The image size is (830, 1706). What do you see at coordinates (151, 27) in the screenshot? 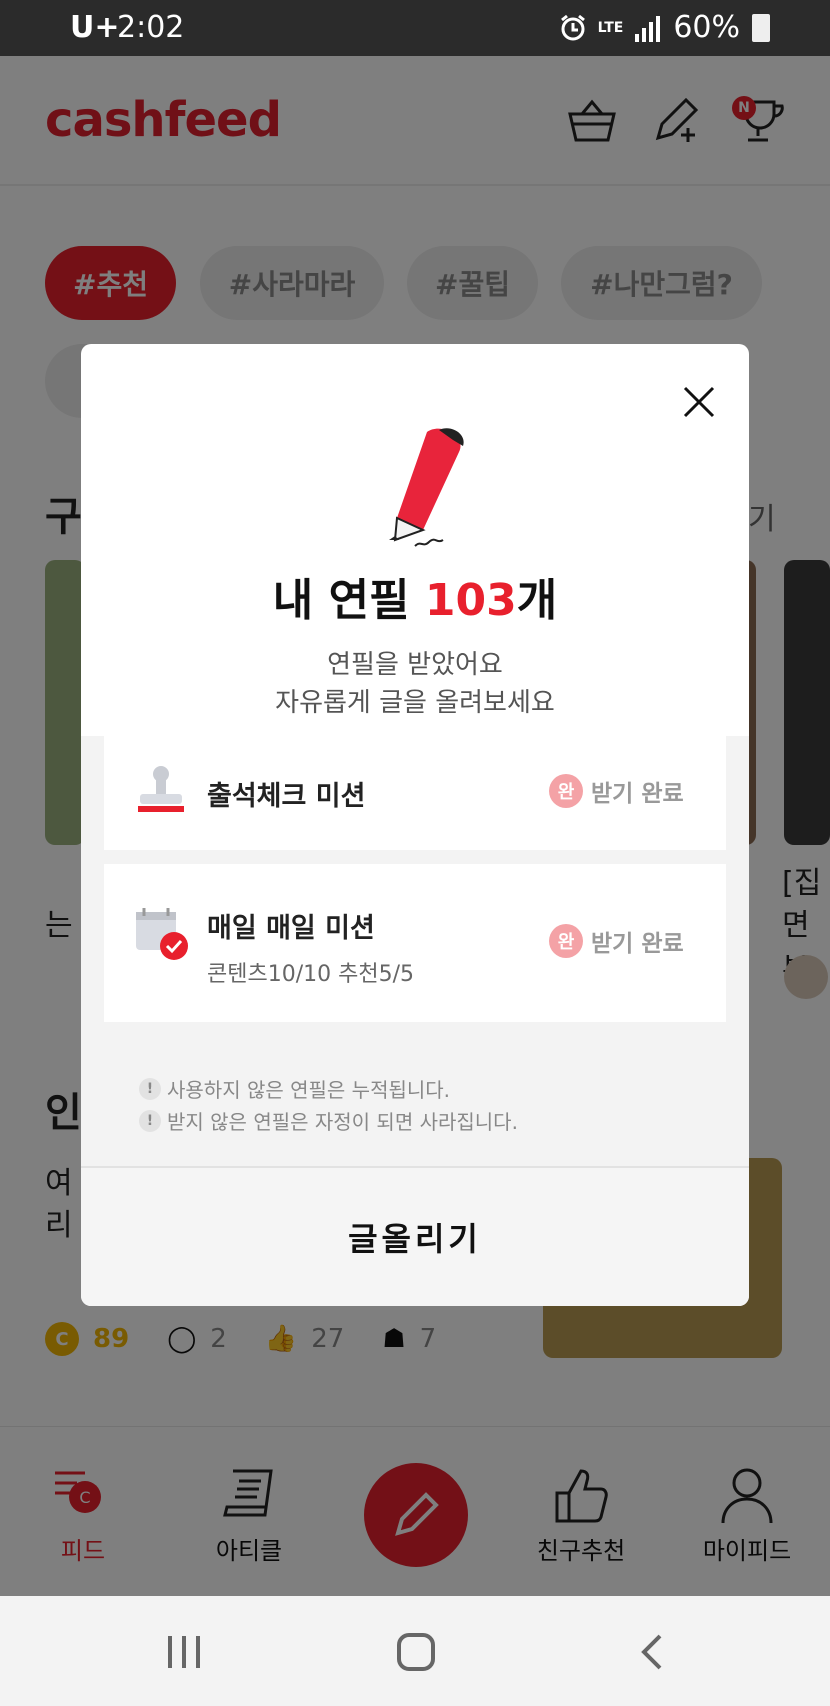
I see `status-time: 2:02` at bounding box center [151, 27].